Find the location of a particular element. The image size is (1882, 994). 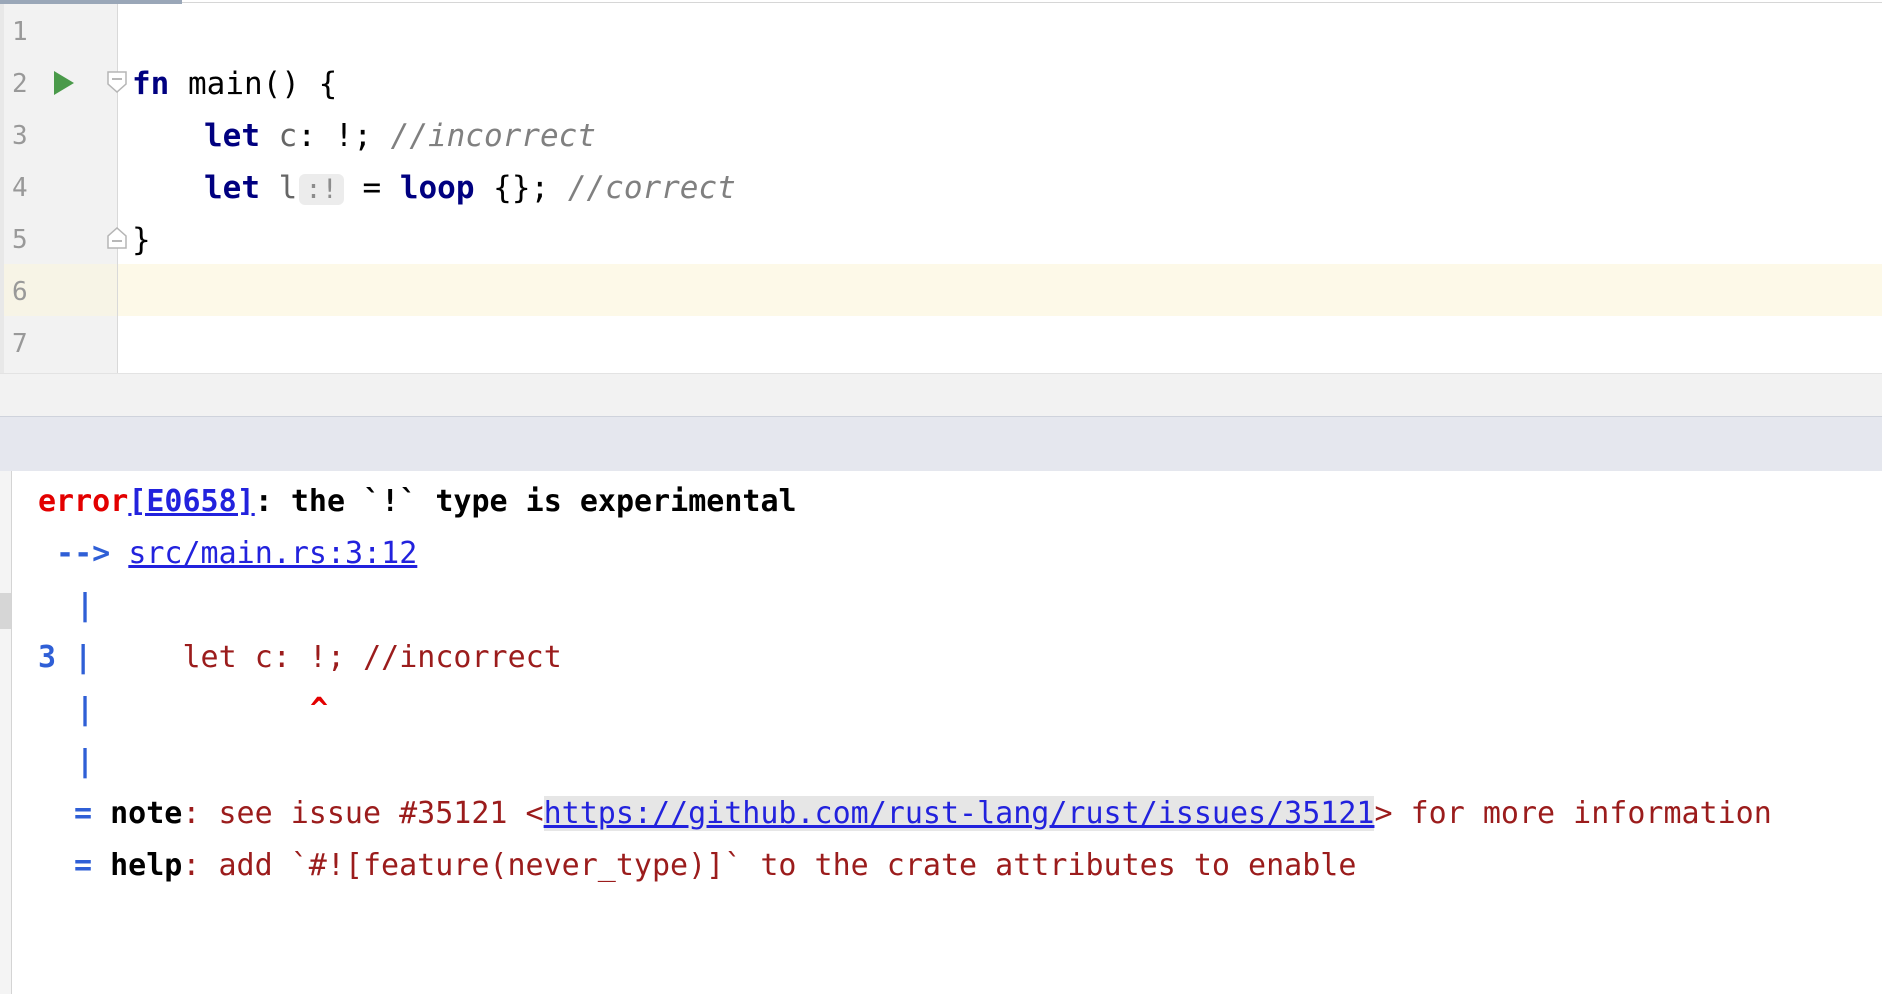

note-label: note is located at coordinates (146, 813).